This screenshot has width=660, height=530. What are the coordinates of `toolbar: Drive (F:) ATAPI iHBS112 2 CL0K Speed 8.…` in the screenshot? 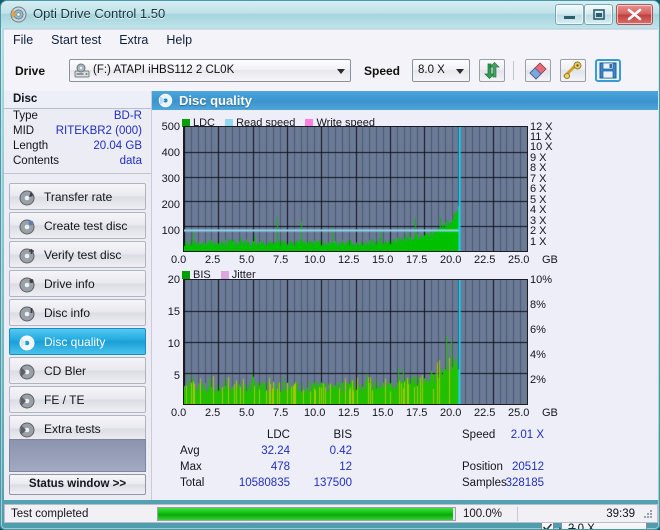 It's located at (331, 71).